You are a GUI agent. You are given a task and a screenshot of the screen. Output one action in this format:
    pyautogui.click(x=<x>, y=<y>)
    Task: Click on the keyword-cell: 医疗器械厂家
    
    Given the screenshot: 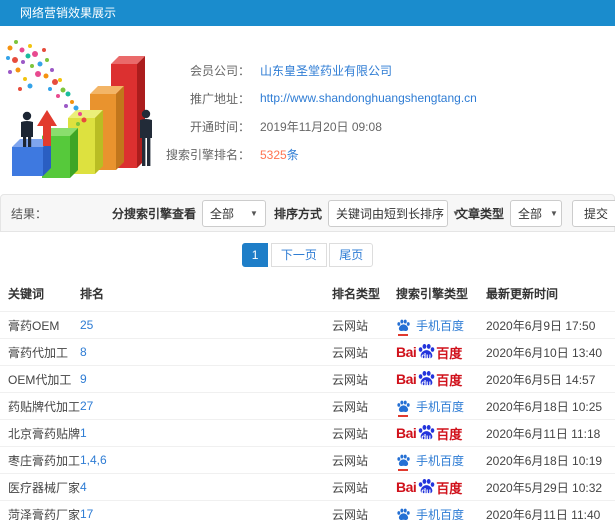 What is the action you would take?
    pyautogui.click(x=40, y=487)
    